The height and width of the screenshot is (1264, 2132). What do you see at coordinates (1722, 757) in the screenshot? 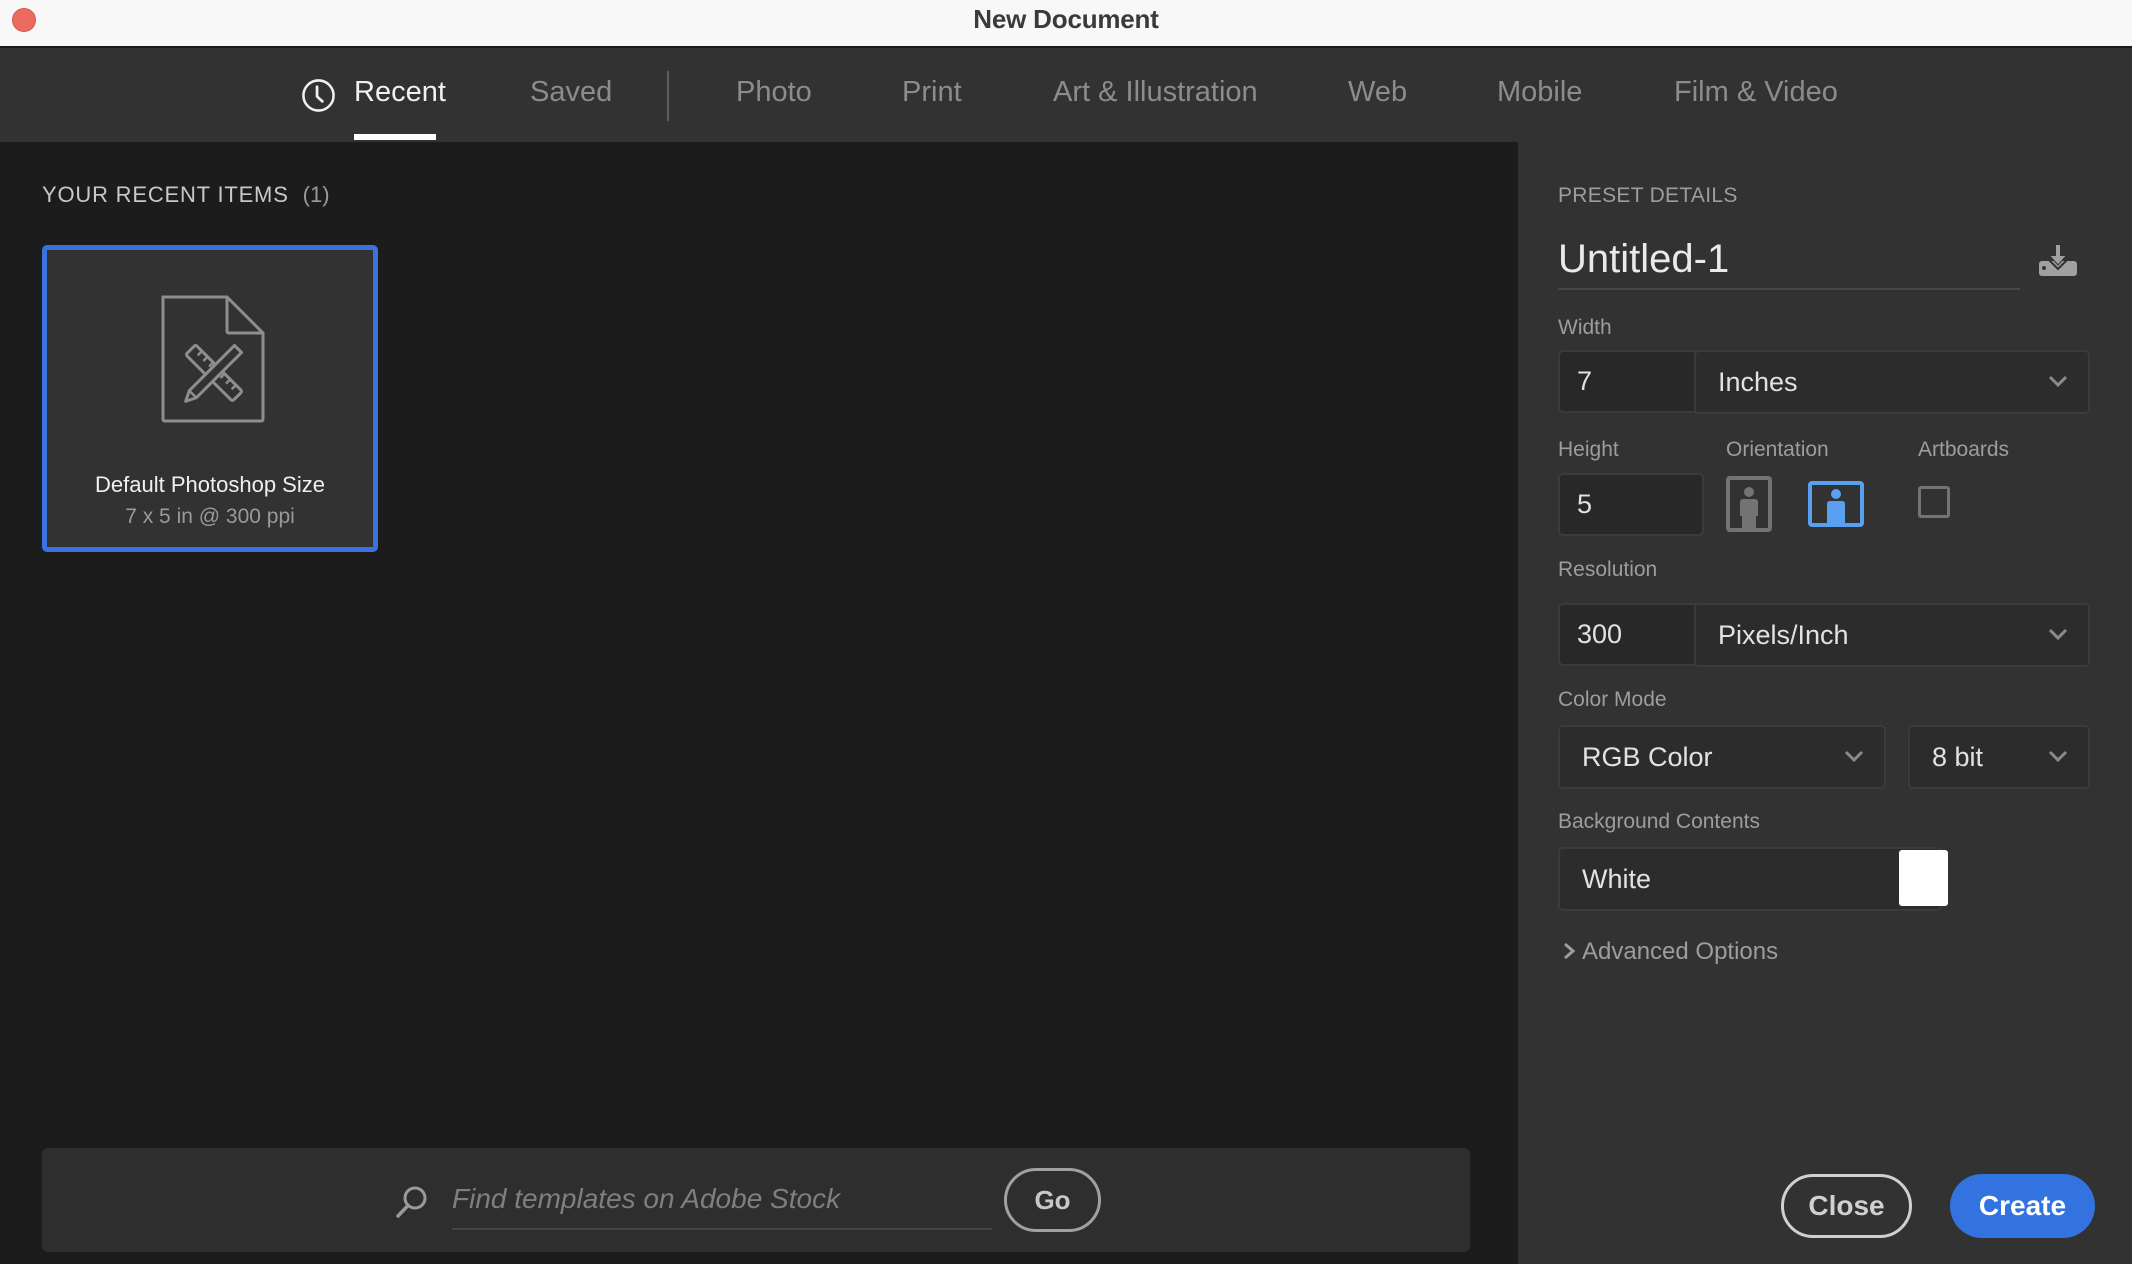
I see `color-mode-select: RGB Color` at bounding box center [1722, 757].